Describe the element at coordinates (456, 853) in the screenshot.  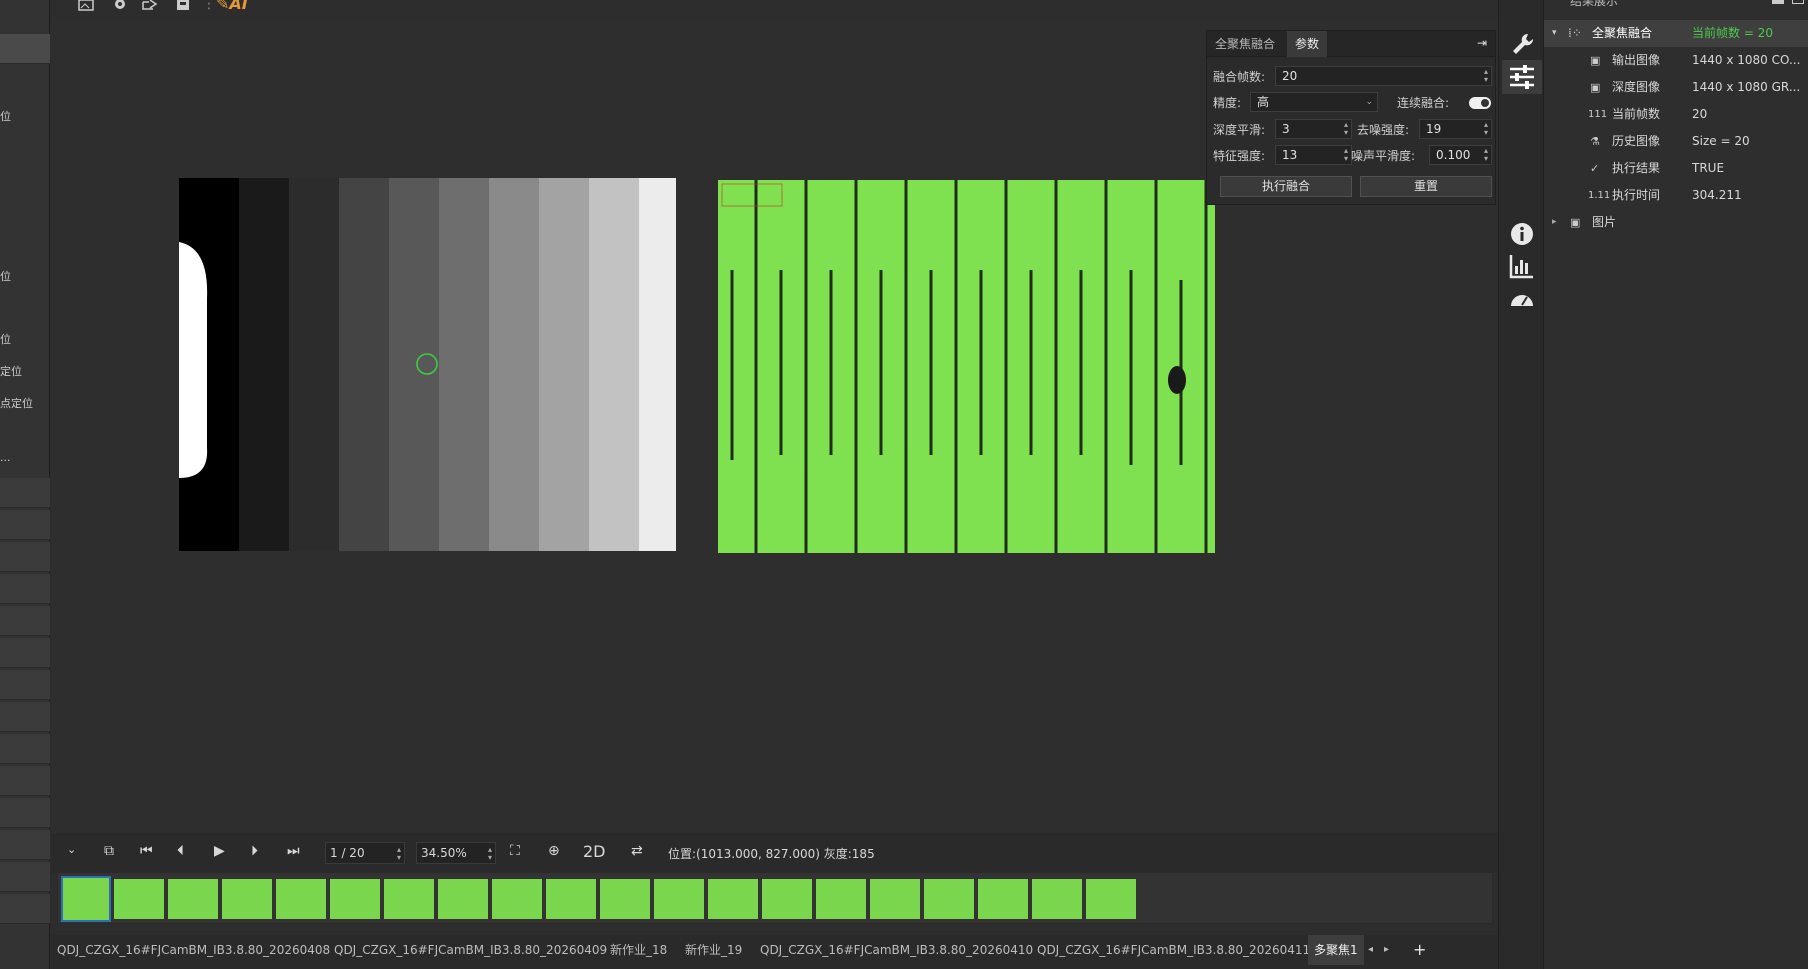
I see `zoom-input: 34.50% ▴ ▾` at that location.